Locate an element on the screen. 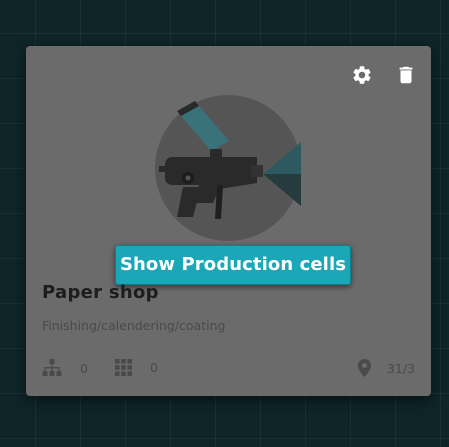  hierarchy-stat: 0 is located at coordinates (65, 368).